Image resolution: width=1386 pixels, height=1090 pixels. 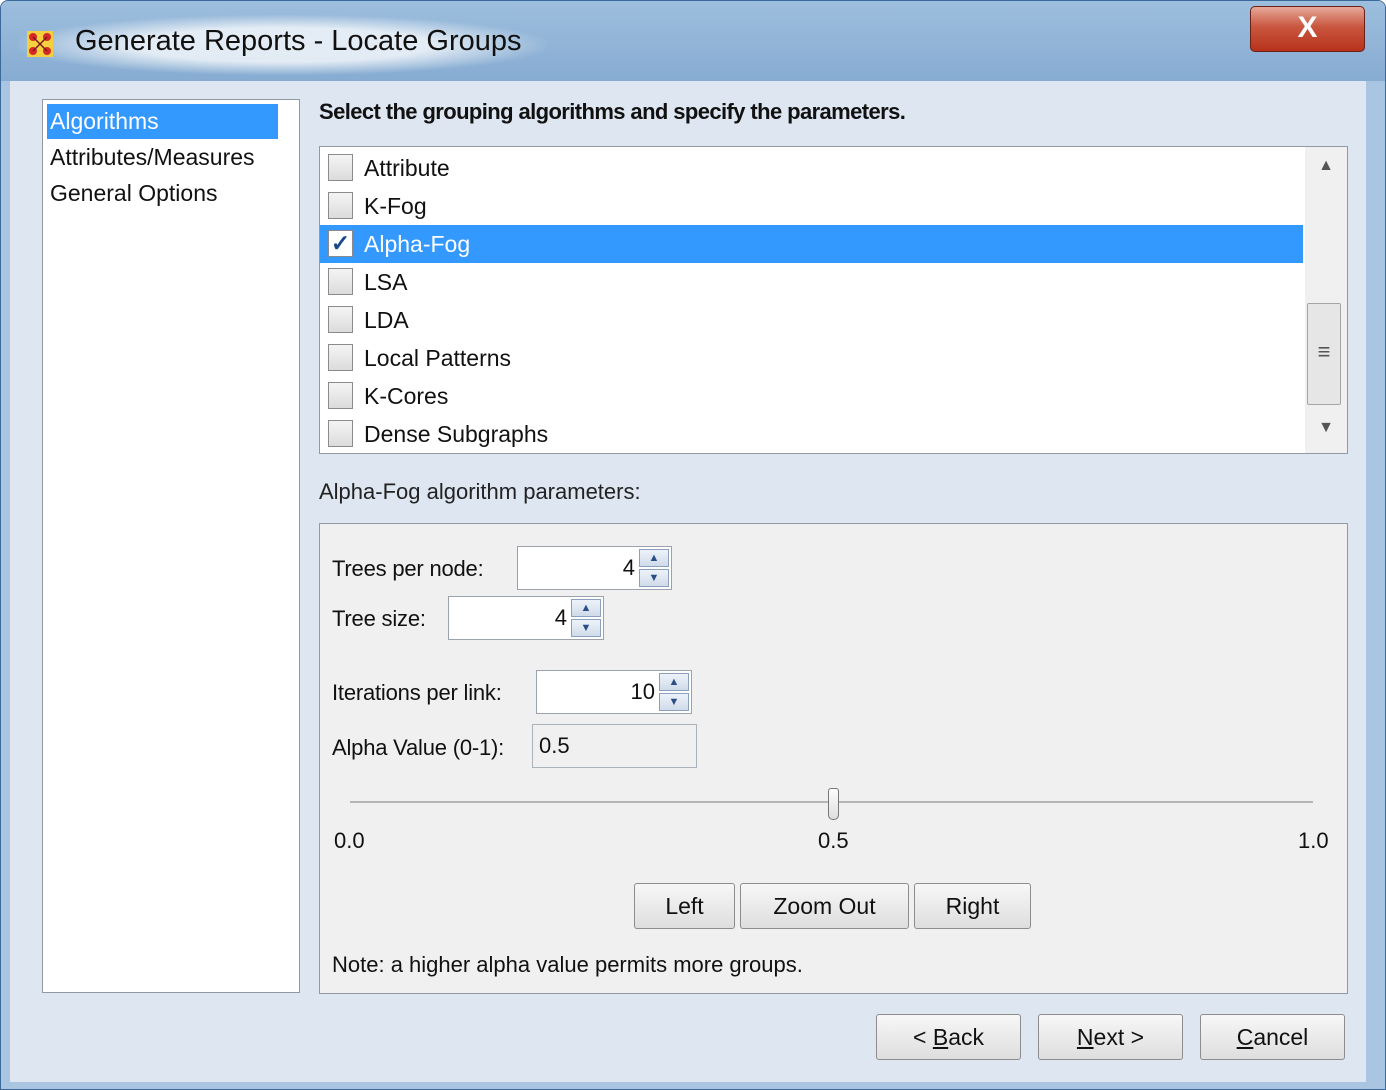 What do you see at coordinates (811, 358) in the screenshot?
I see `algorithm-item-local-patterns: Local Patterns` at bounding box center [811, 358].